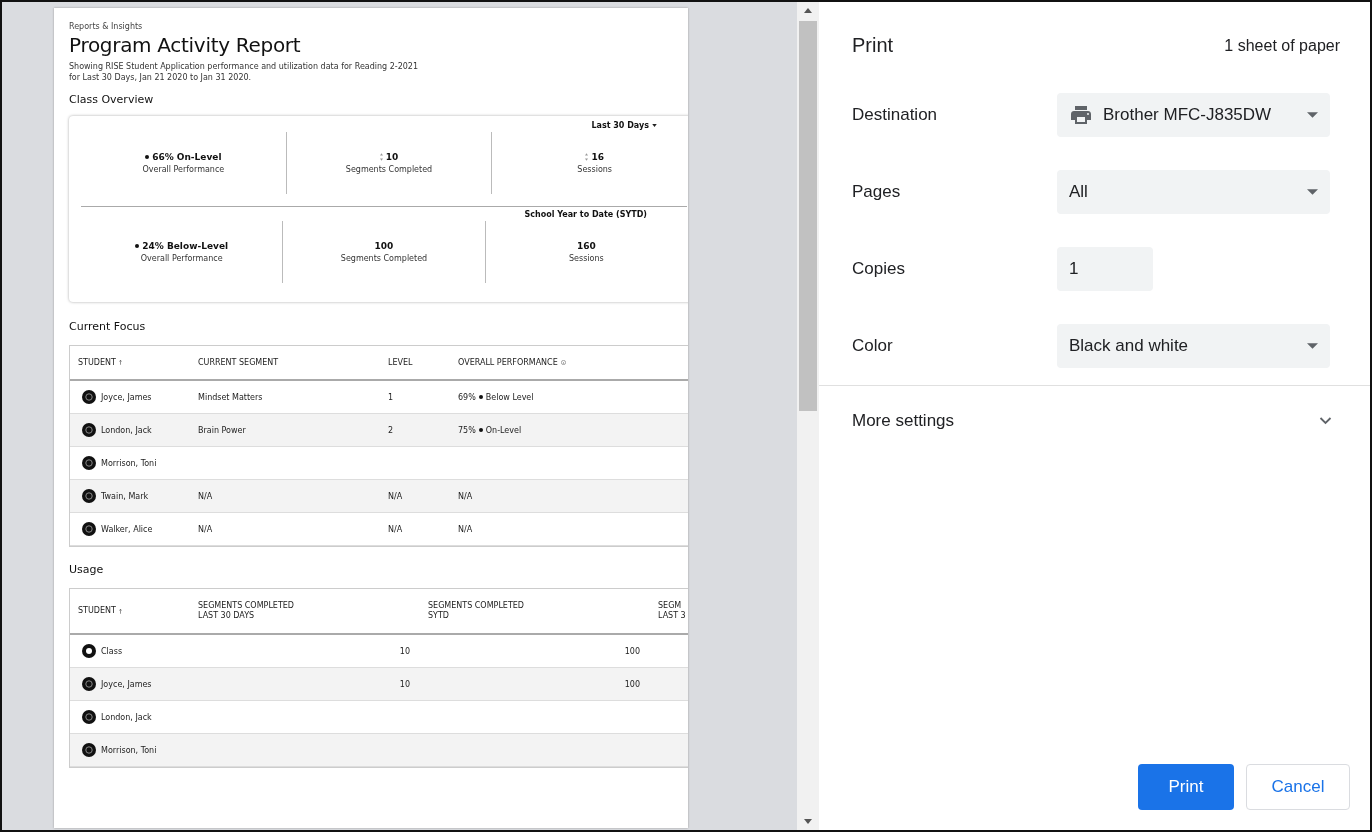  I want to click on student-name: Class, so click(112, 651).